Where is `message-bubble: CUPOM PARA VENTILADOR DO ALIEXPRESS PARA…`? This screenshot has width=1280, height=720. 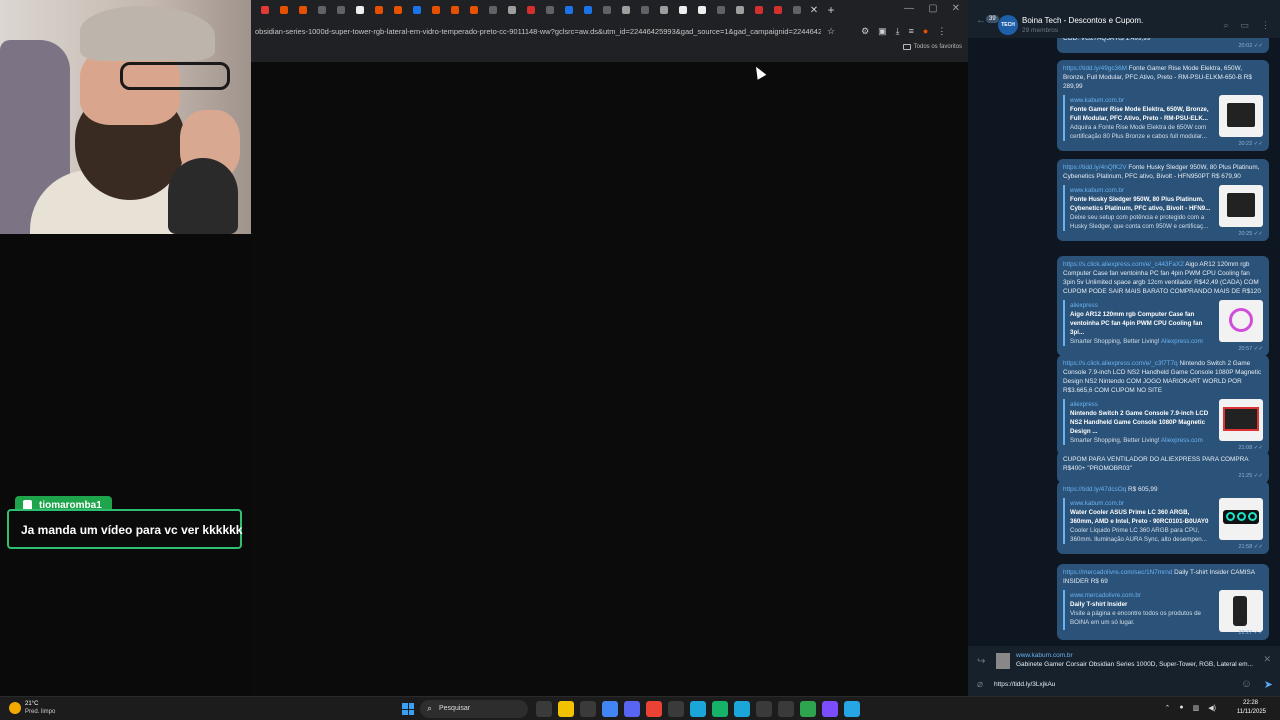
message-bubble: CUPOM PARA VENTILADOR DO ALIEXPRESS PARA… is located at coordinates (1163, 467).